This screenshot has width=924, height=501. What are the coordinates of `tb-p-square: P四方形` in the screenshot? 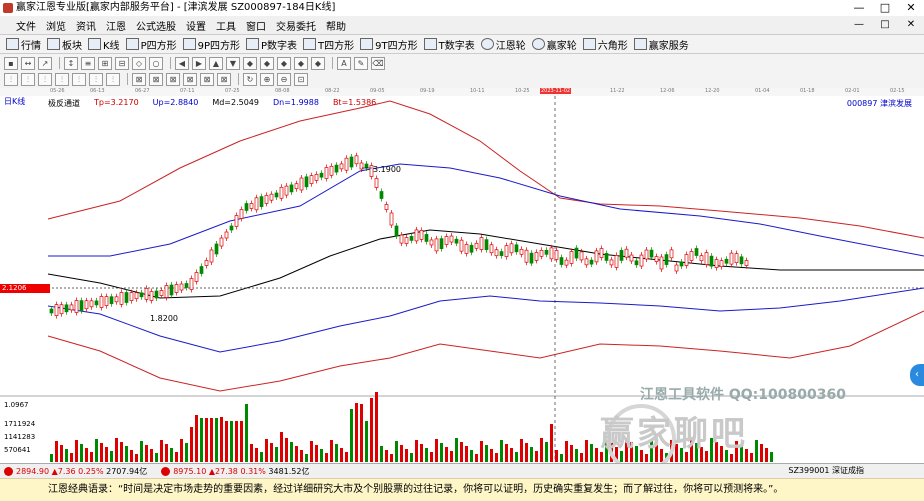 It's located at (151, 44).